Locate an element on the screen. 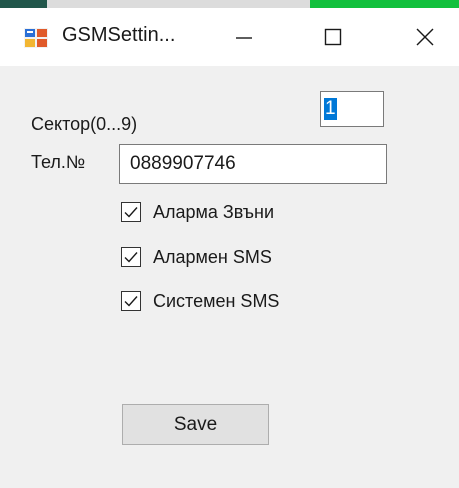  sector-input: 1 is located at coordinates (352, 109).